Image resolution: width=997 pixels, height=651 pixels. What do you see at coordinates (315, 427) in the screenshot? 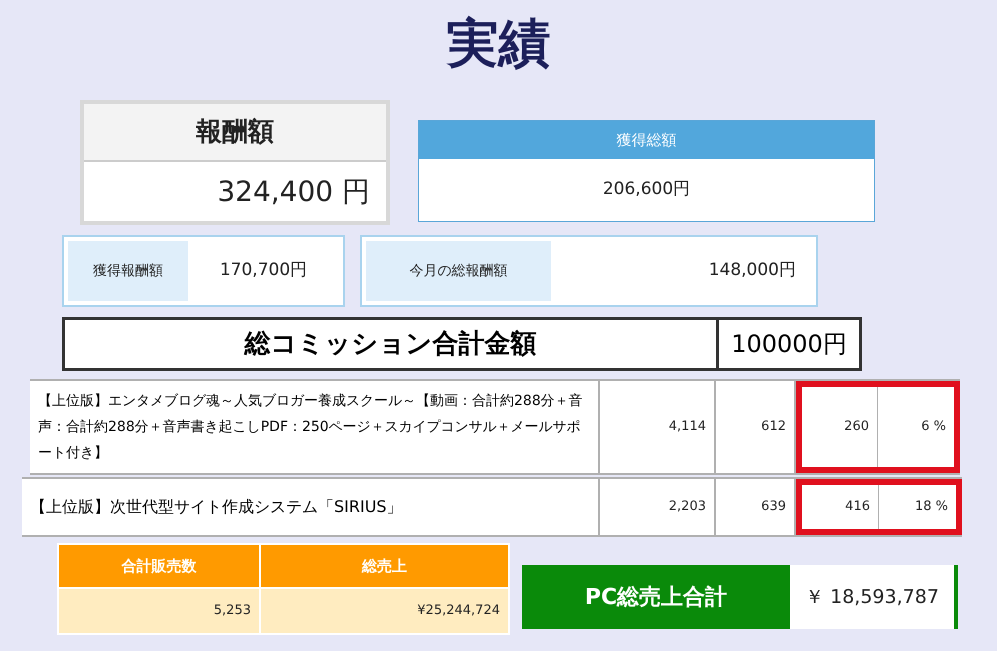
I see `product-name-cell: 【上位版】エンタメブログ魂～人気ブロガー養成スクール～【動画：合計約288分＋音声：合計約288分＋音声書き起こしPDF：250ページ＋スカイプコンサル＋メールサポート付き】` at bounding box center [315, 427].